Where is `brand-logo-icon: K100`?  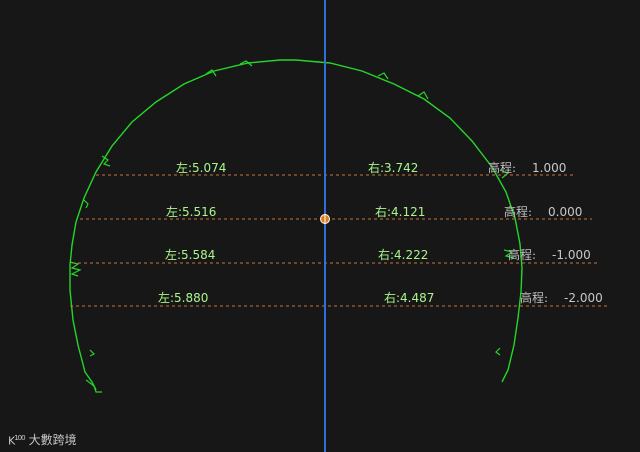
brand-logo-icon: K100 is located at coordinates (17, 441).